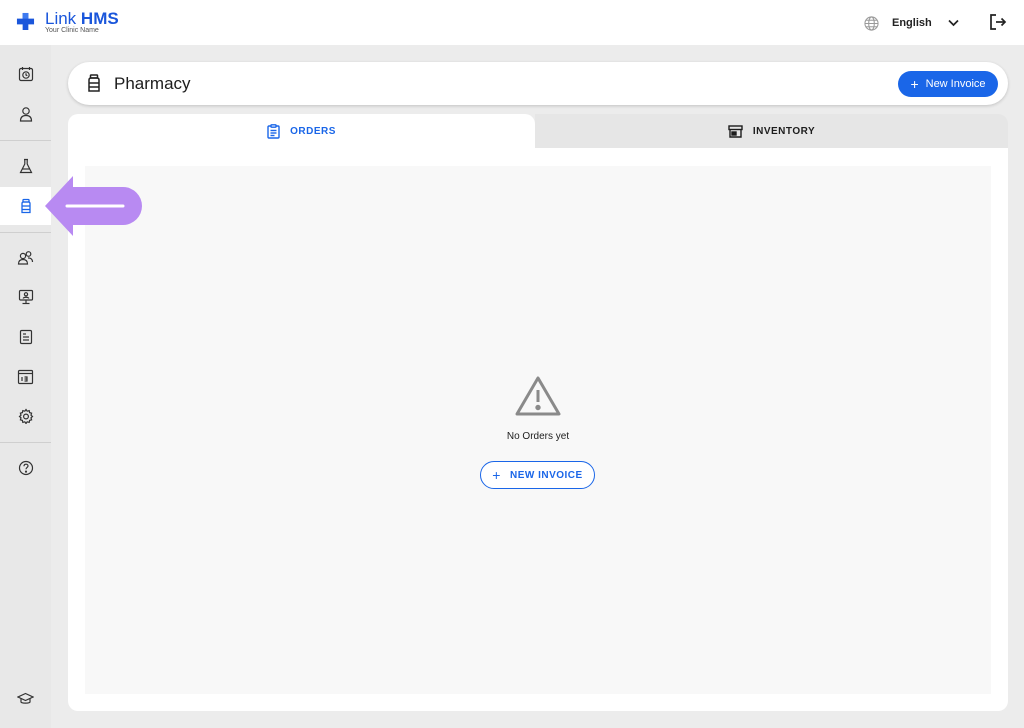 Image resolution: width=1024 pixels, height=728 pixels. What do you see at coordinates (538, 396) in the screenshot?
I see `warning-triangle-icon` at bounding box center [538, 396].